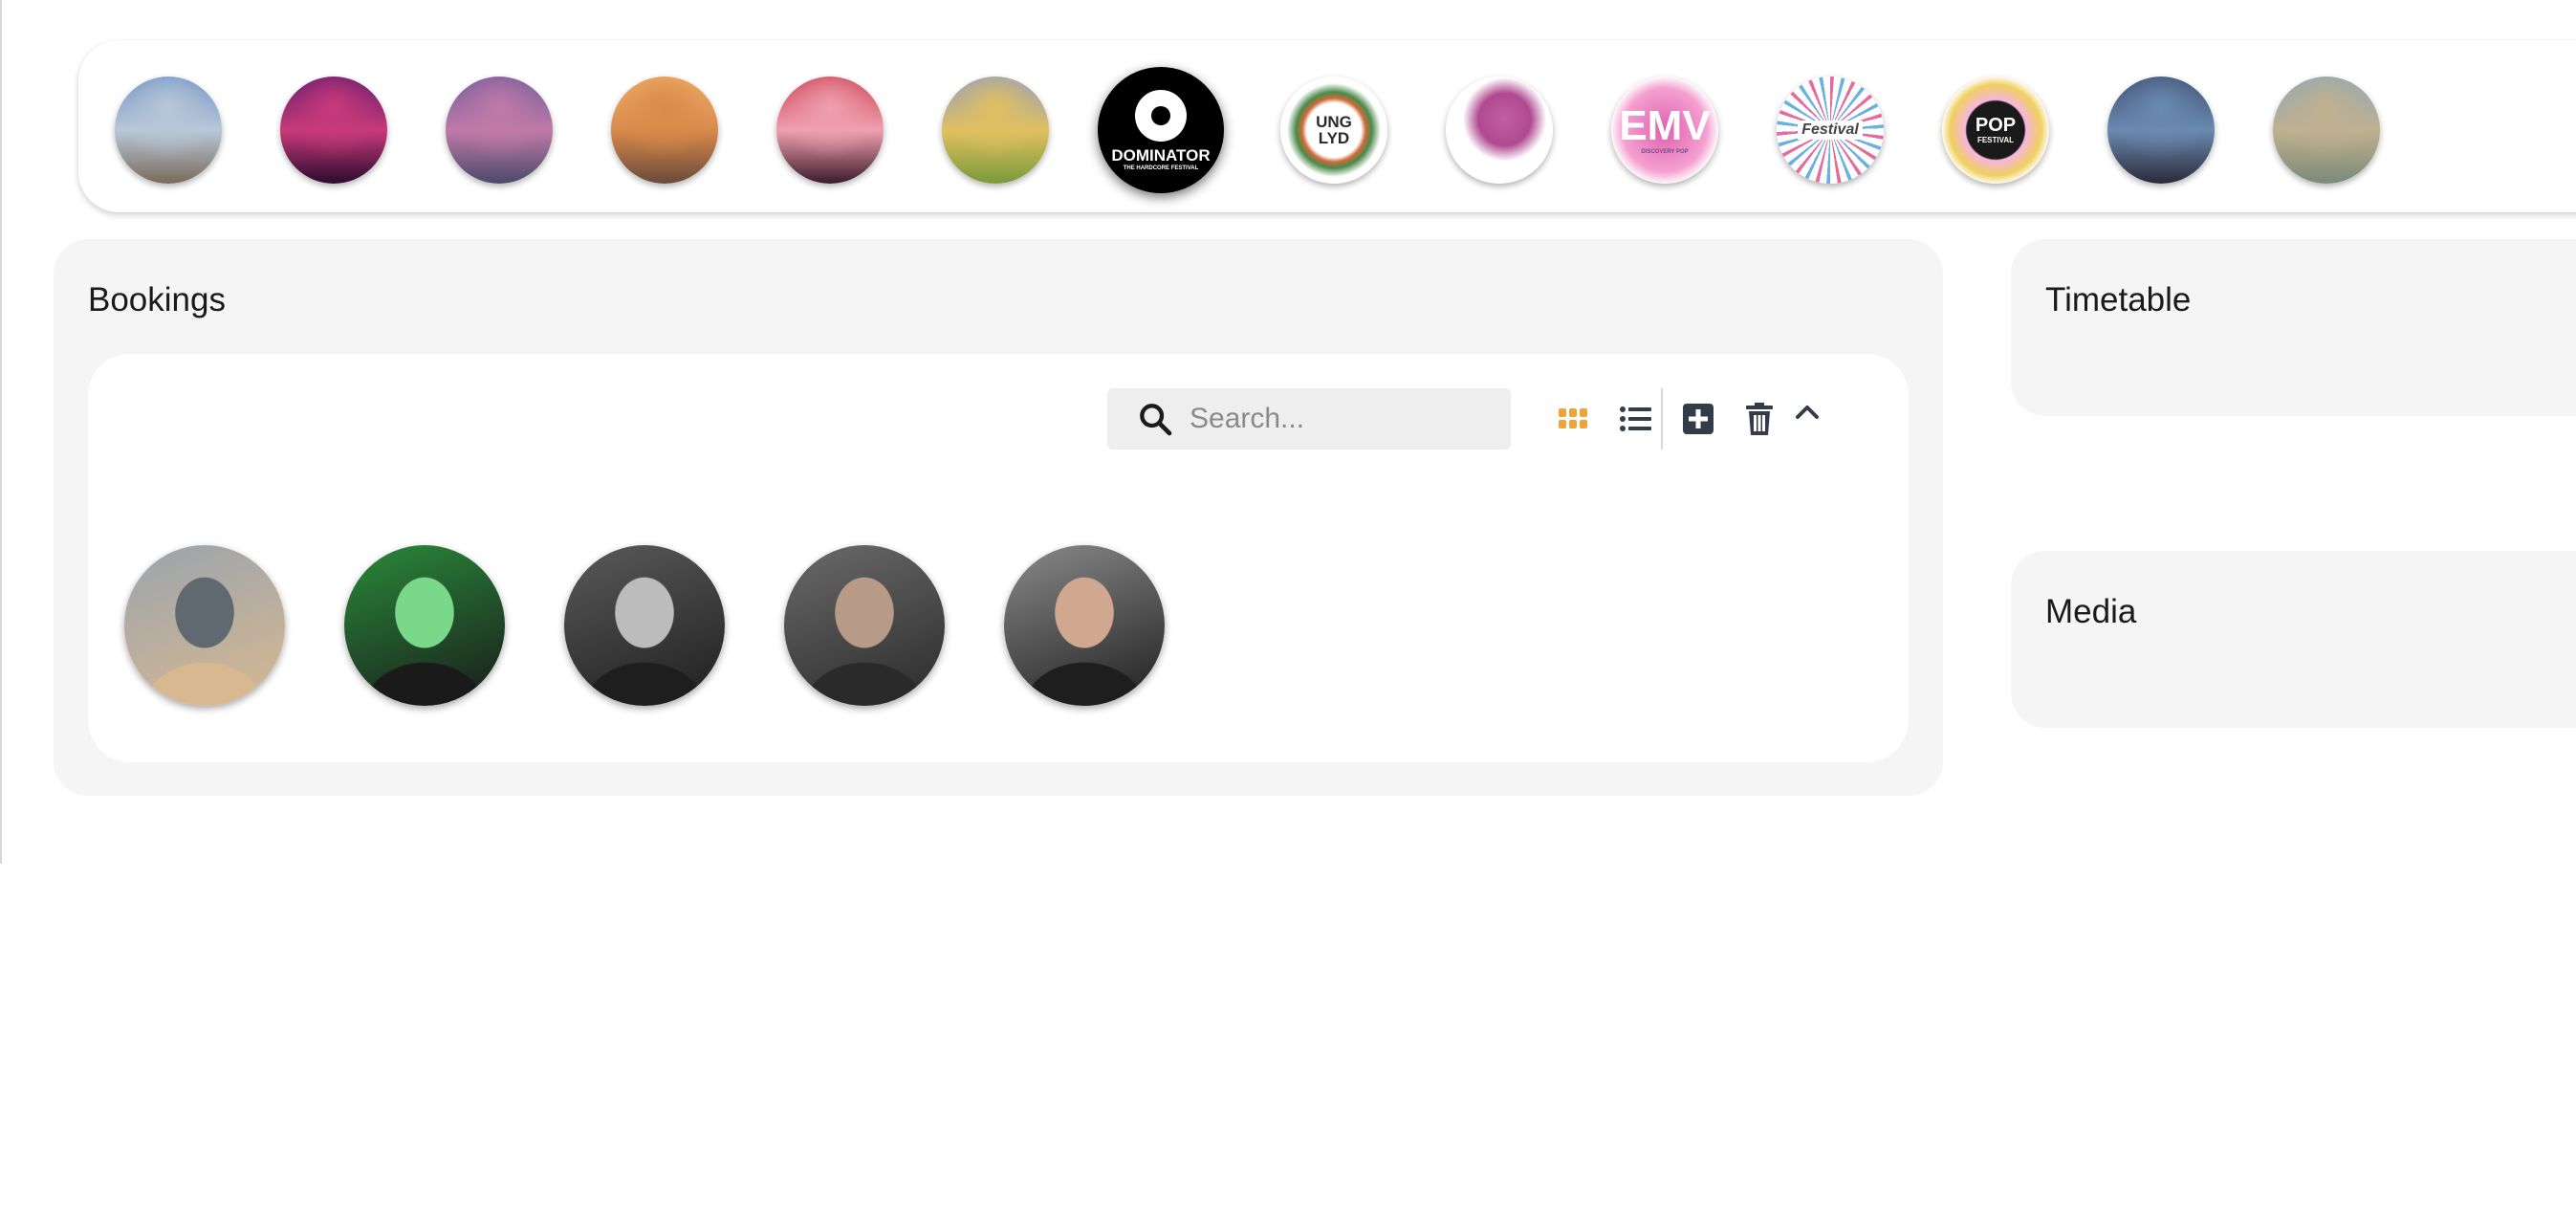  I want to click on delete-button, so click(1759, 419).